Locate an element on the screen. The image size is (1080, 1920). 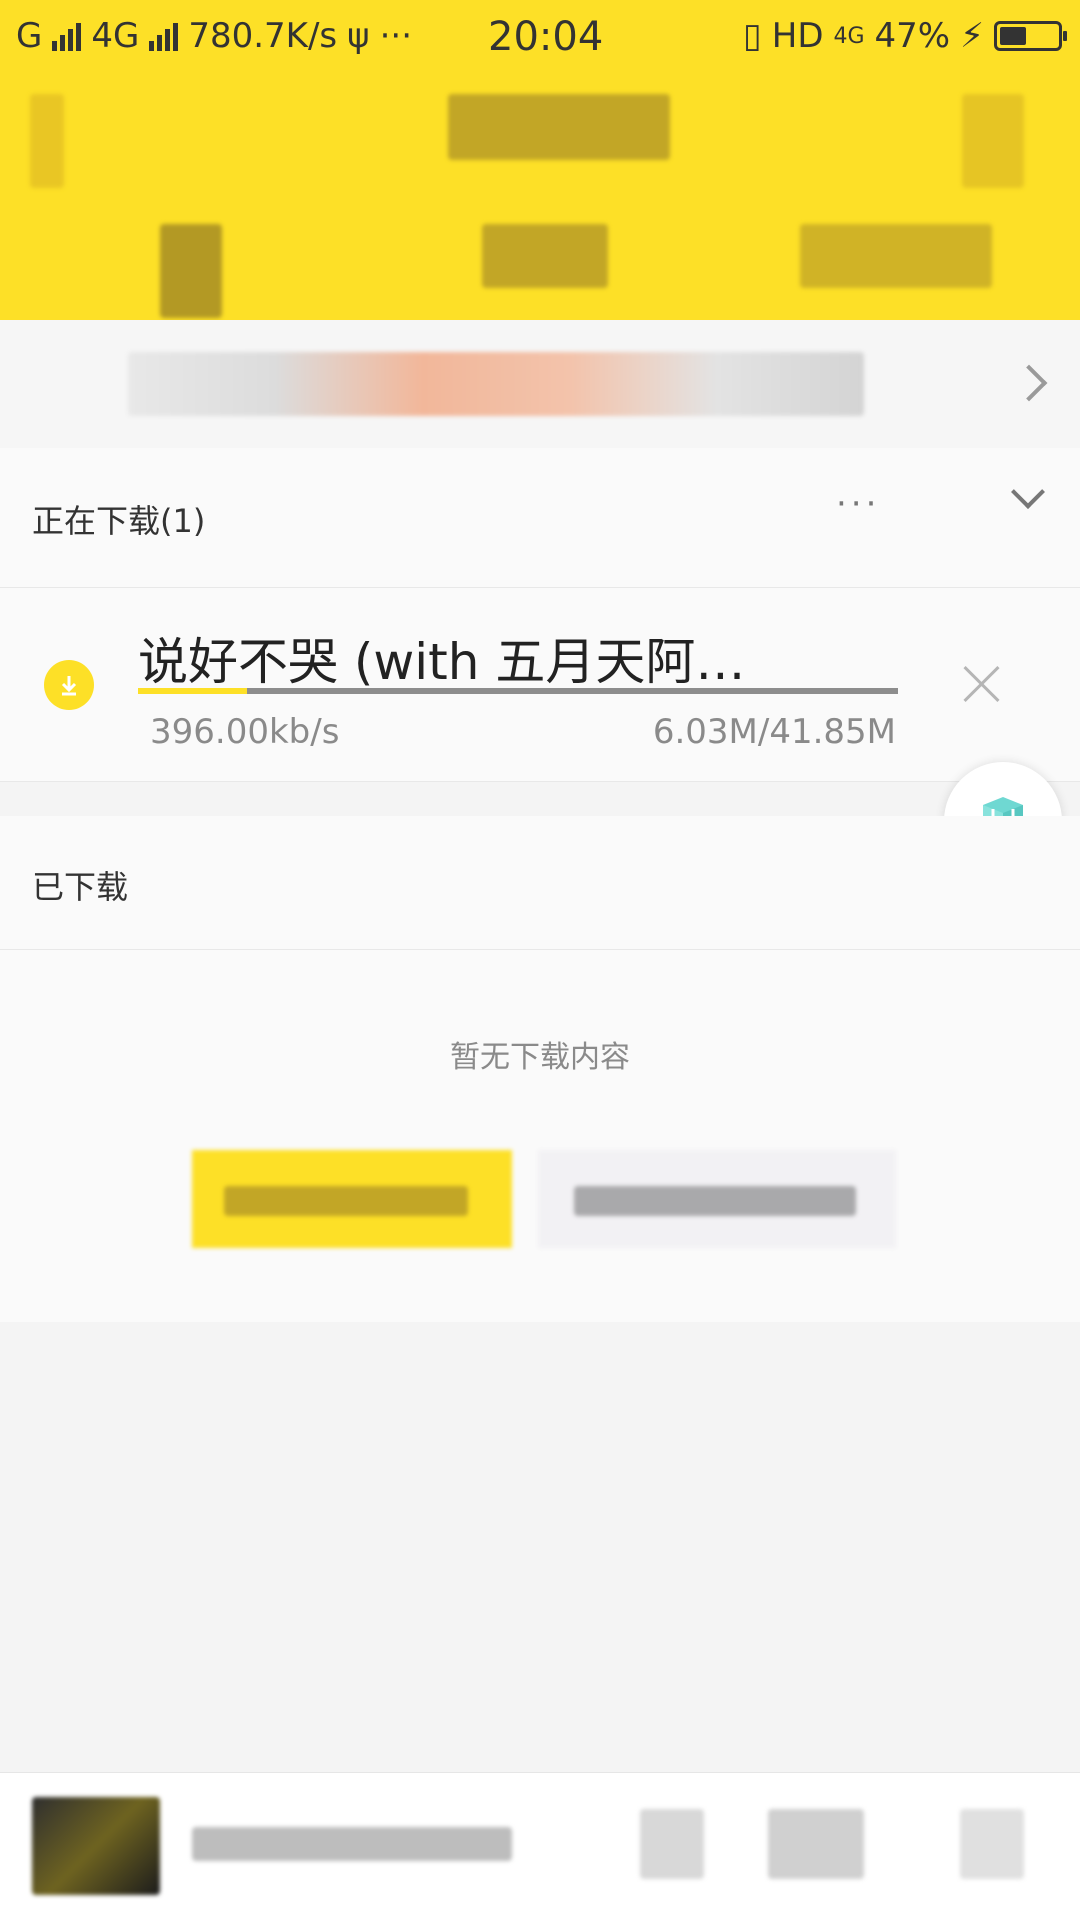
chevron-right-icon is located at coordinates (1029, 383).